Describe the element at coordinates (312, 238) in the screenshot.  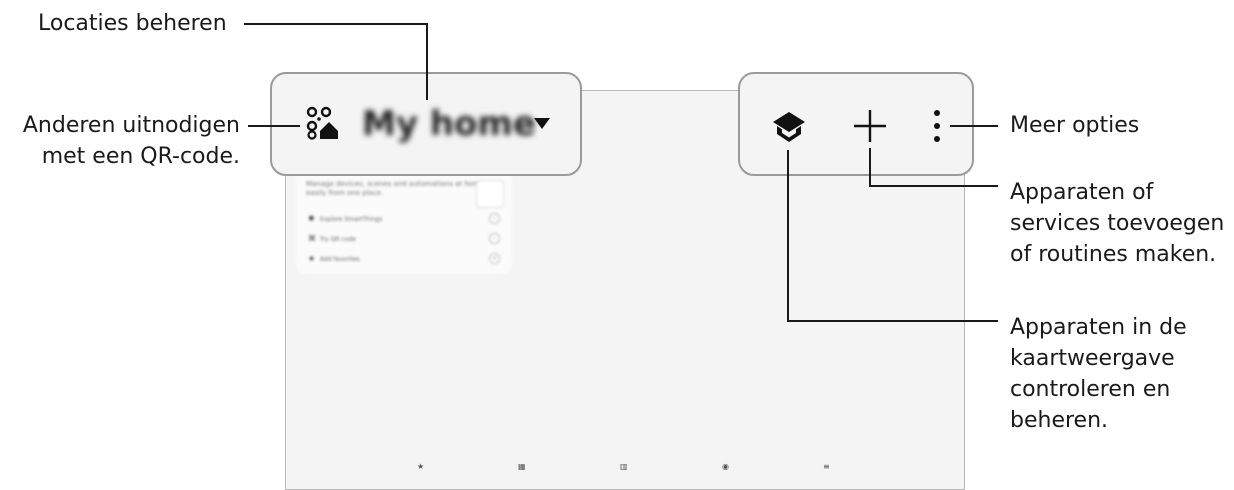
I see `qr-small-icon: ⌘` at that location.